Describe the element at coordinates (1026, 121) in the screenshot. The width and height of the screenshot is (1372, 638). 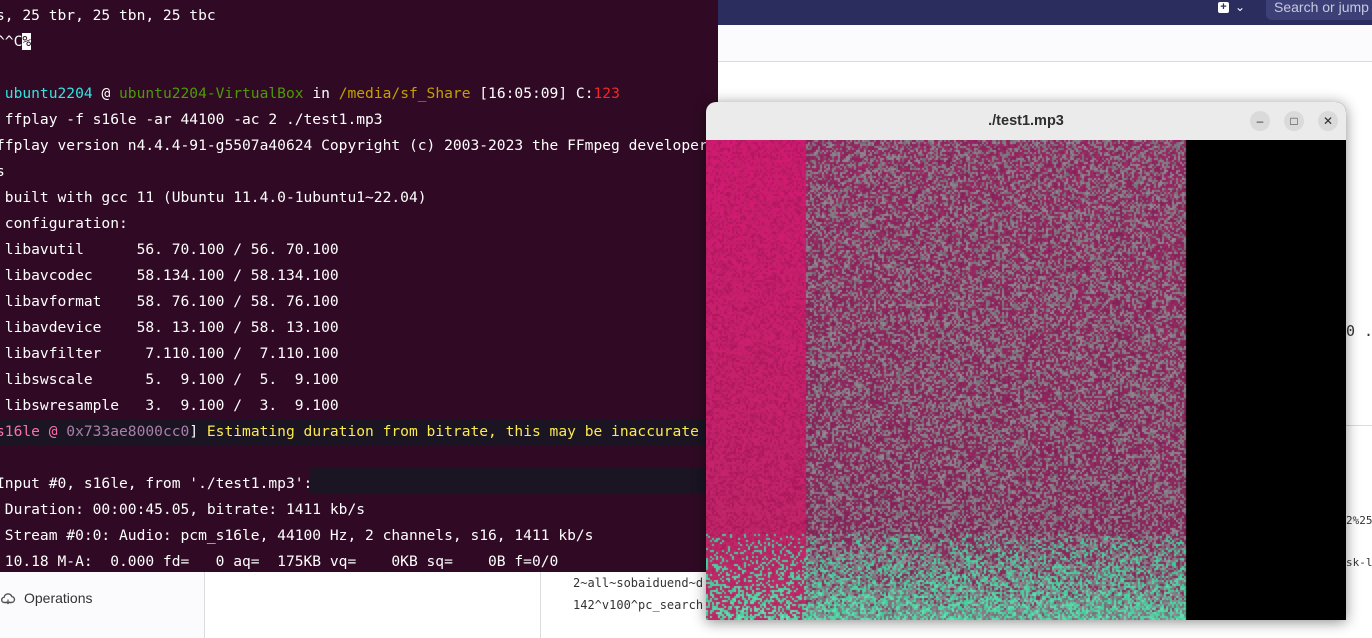
I see `window-titlebar: ./test1.mp3 – □ ✕` at that location.